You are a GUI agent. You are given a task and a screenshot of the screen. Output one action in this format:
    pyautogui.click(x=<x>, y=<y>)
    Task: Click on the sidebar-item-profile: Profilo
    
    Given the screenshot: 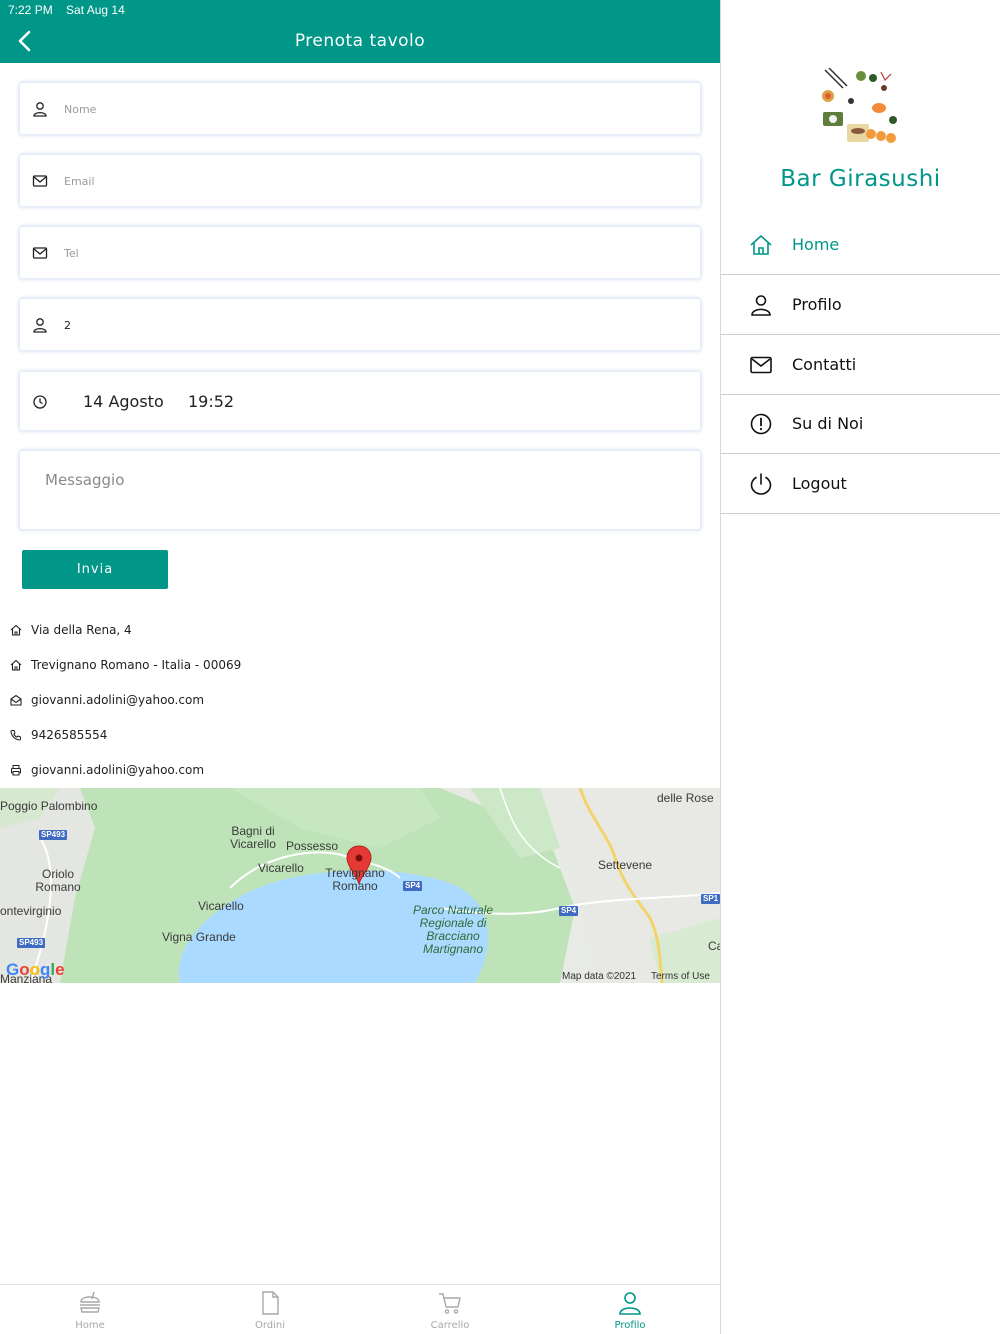 What is the action you would take?
    pyautogui.click(x=860, y=305)
    